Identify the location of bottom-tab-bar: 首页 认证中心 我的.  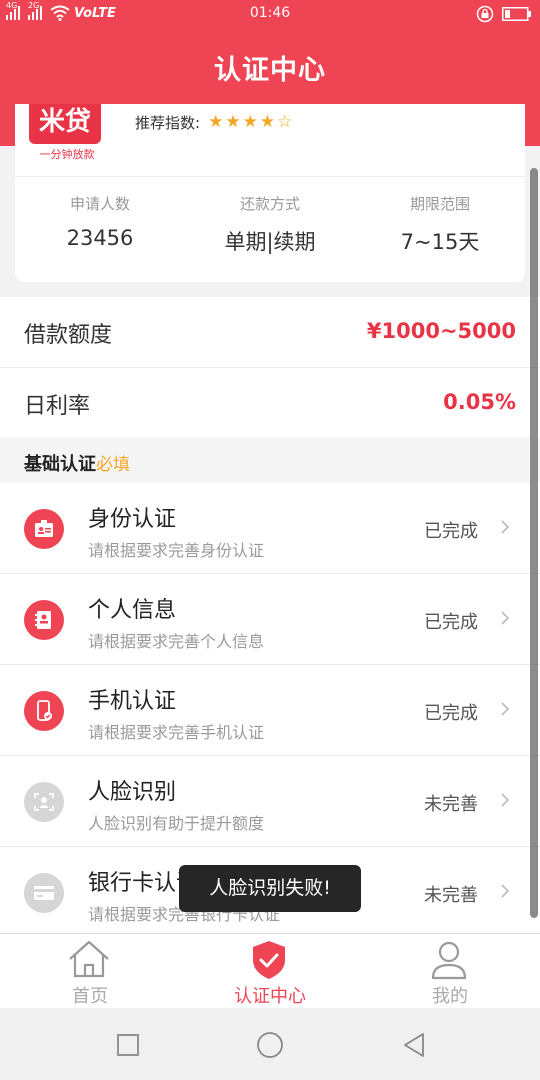
(270, 970).